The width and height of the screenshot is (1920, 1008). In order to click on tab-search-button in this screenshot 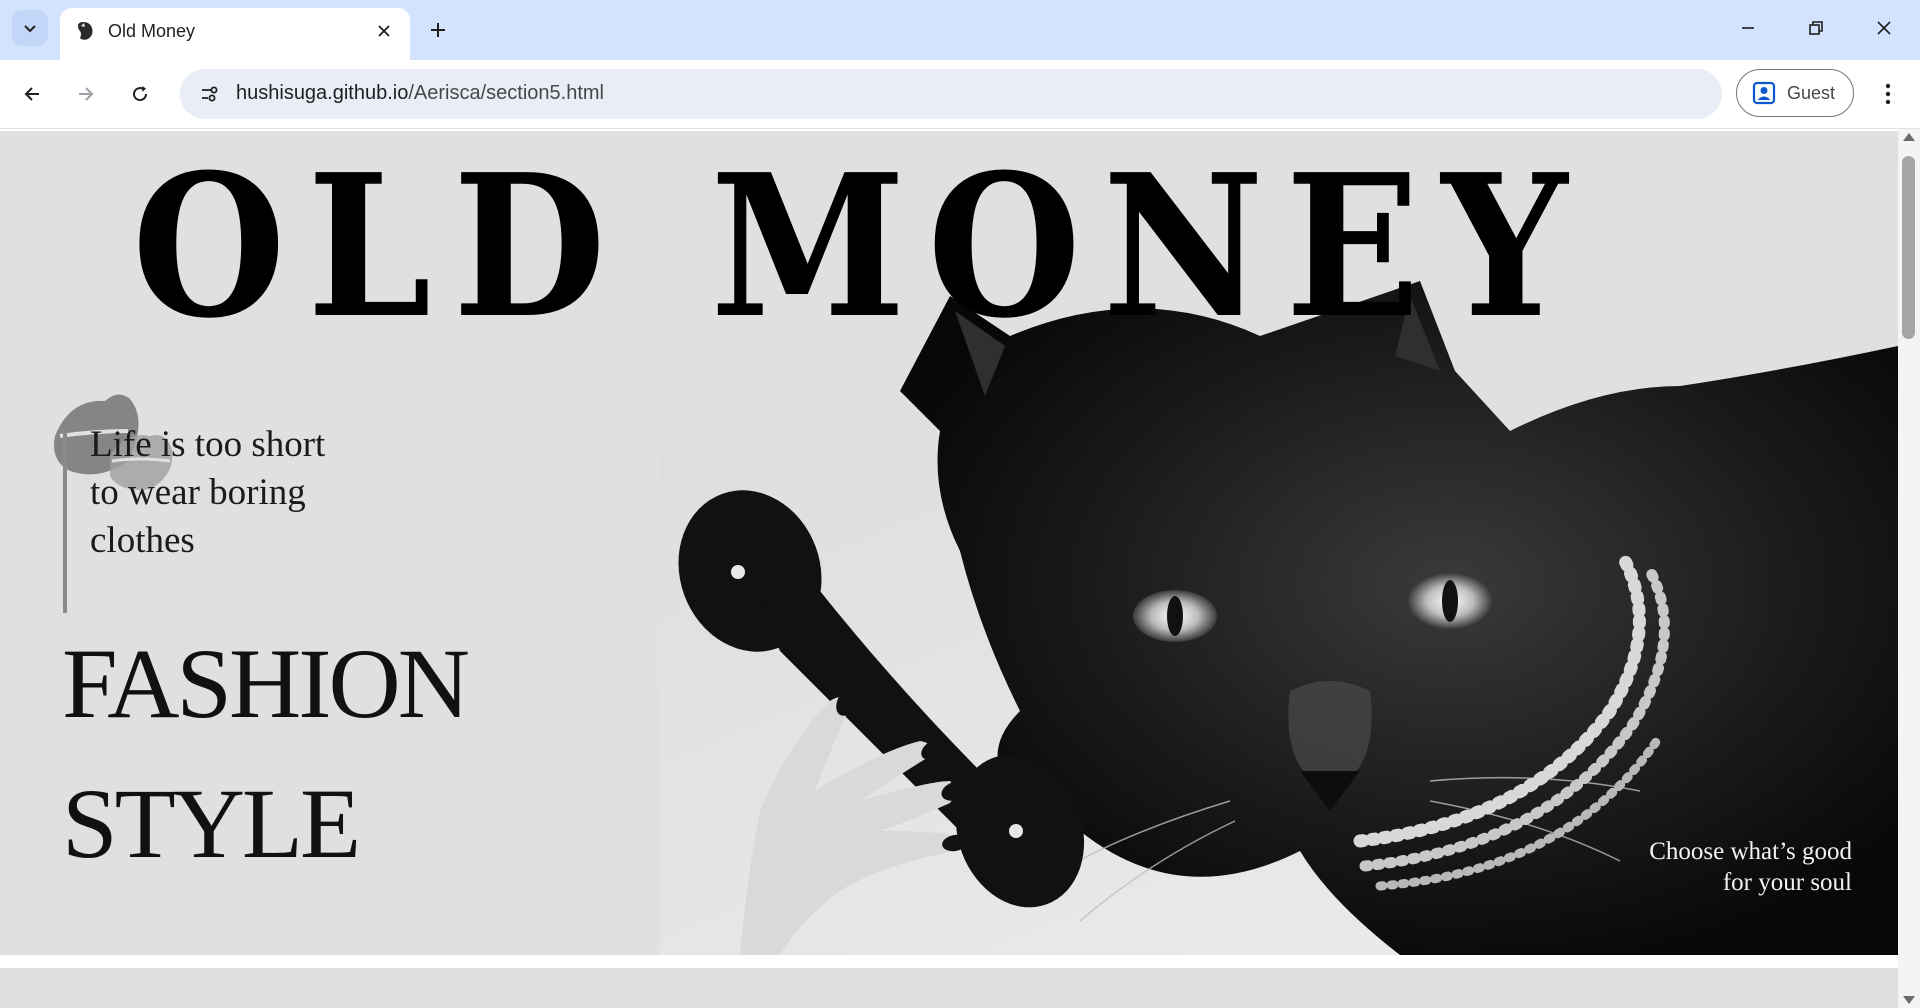, I will do `click(30, 28)`.